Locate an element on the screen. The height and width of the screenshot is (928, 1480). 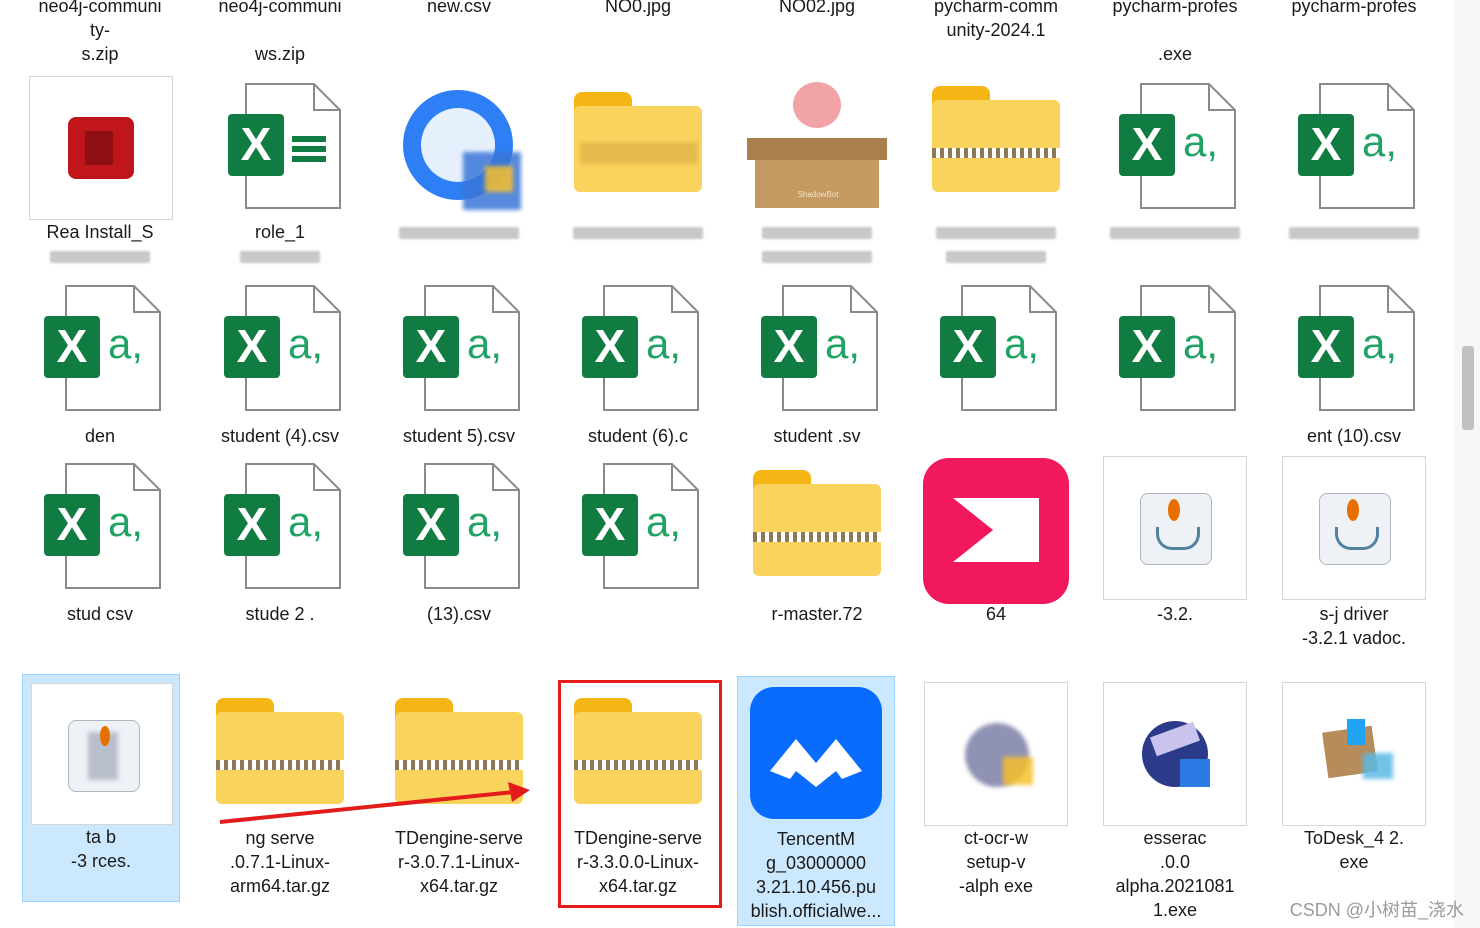
vertical-scrollbar is located at coordinates (1467, 464).